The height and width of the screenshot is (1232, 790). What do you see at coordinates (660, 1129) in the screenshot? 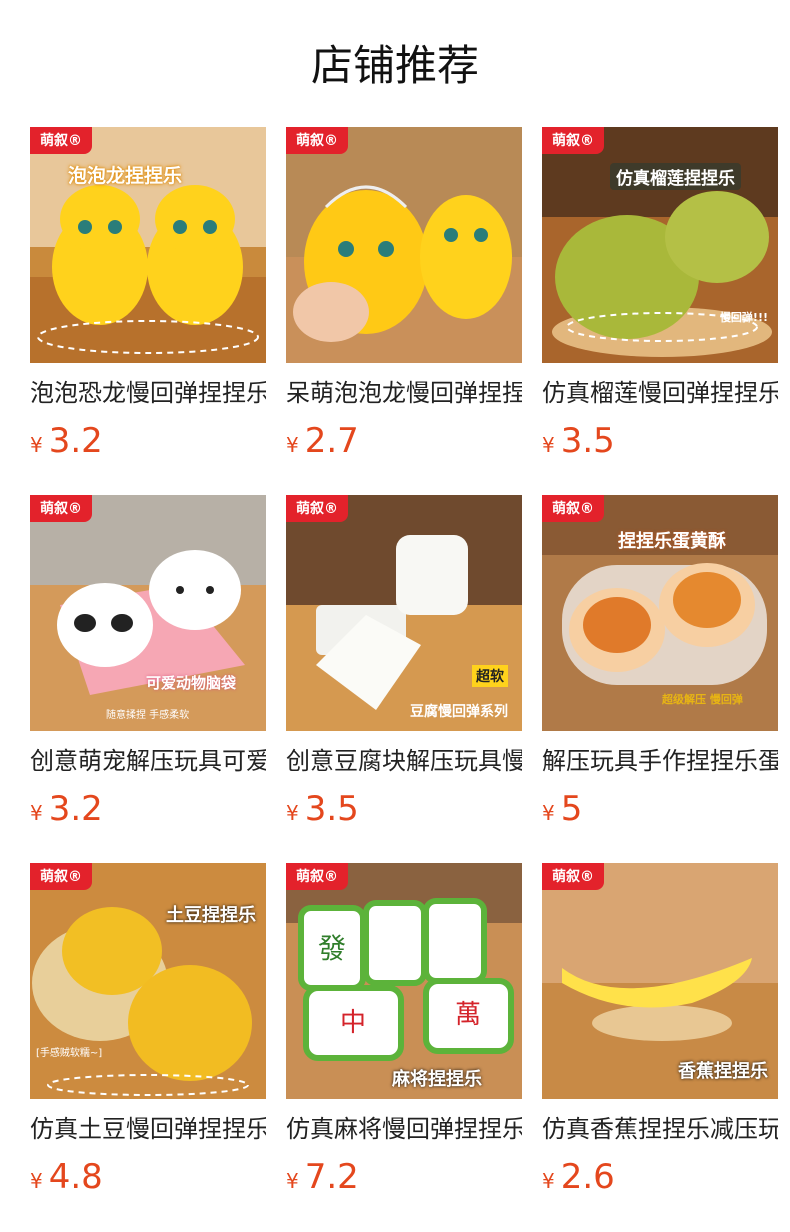
I see `product-title: 仿真香蕉捏捏乐减压玩` at bounding box center [660, 1129].